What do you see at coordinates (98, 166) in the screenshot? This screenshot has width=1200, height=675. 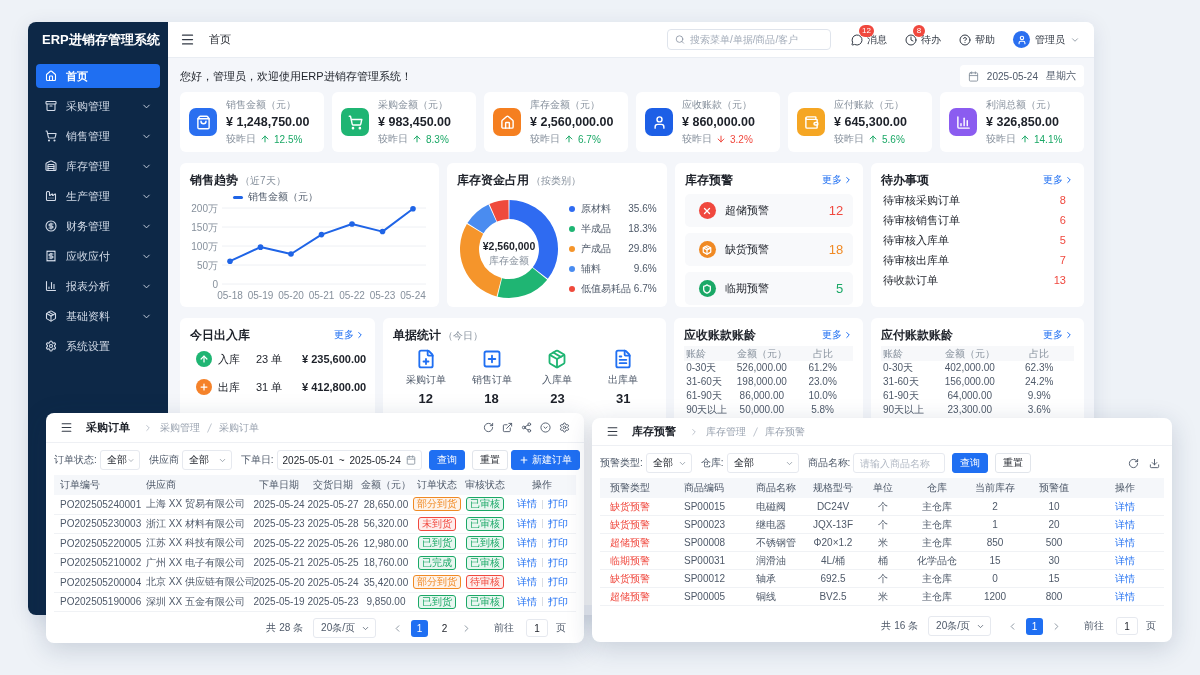 I see `sidebar-menu-item: 库存管理` at bounding box center [98, 166].